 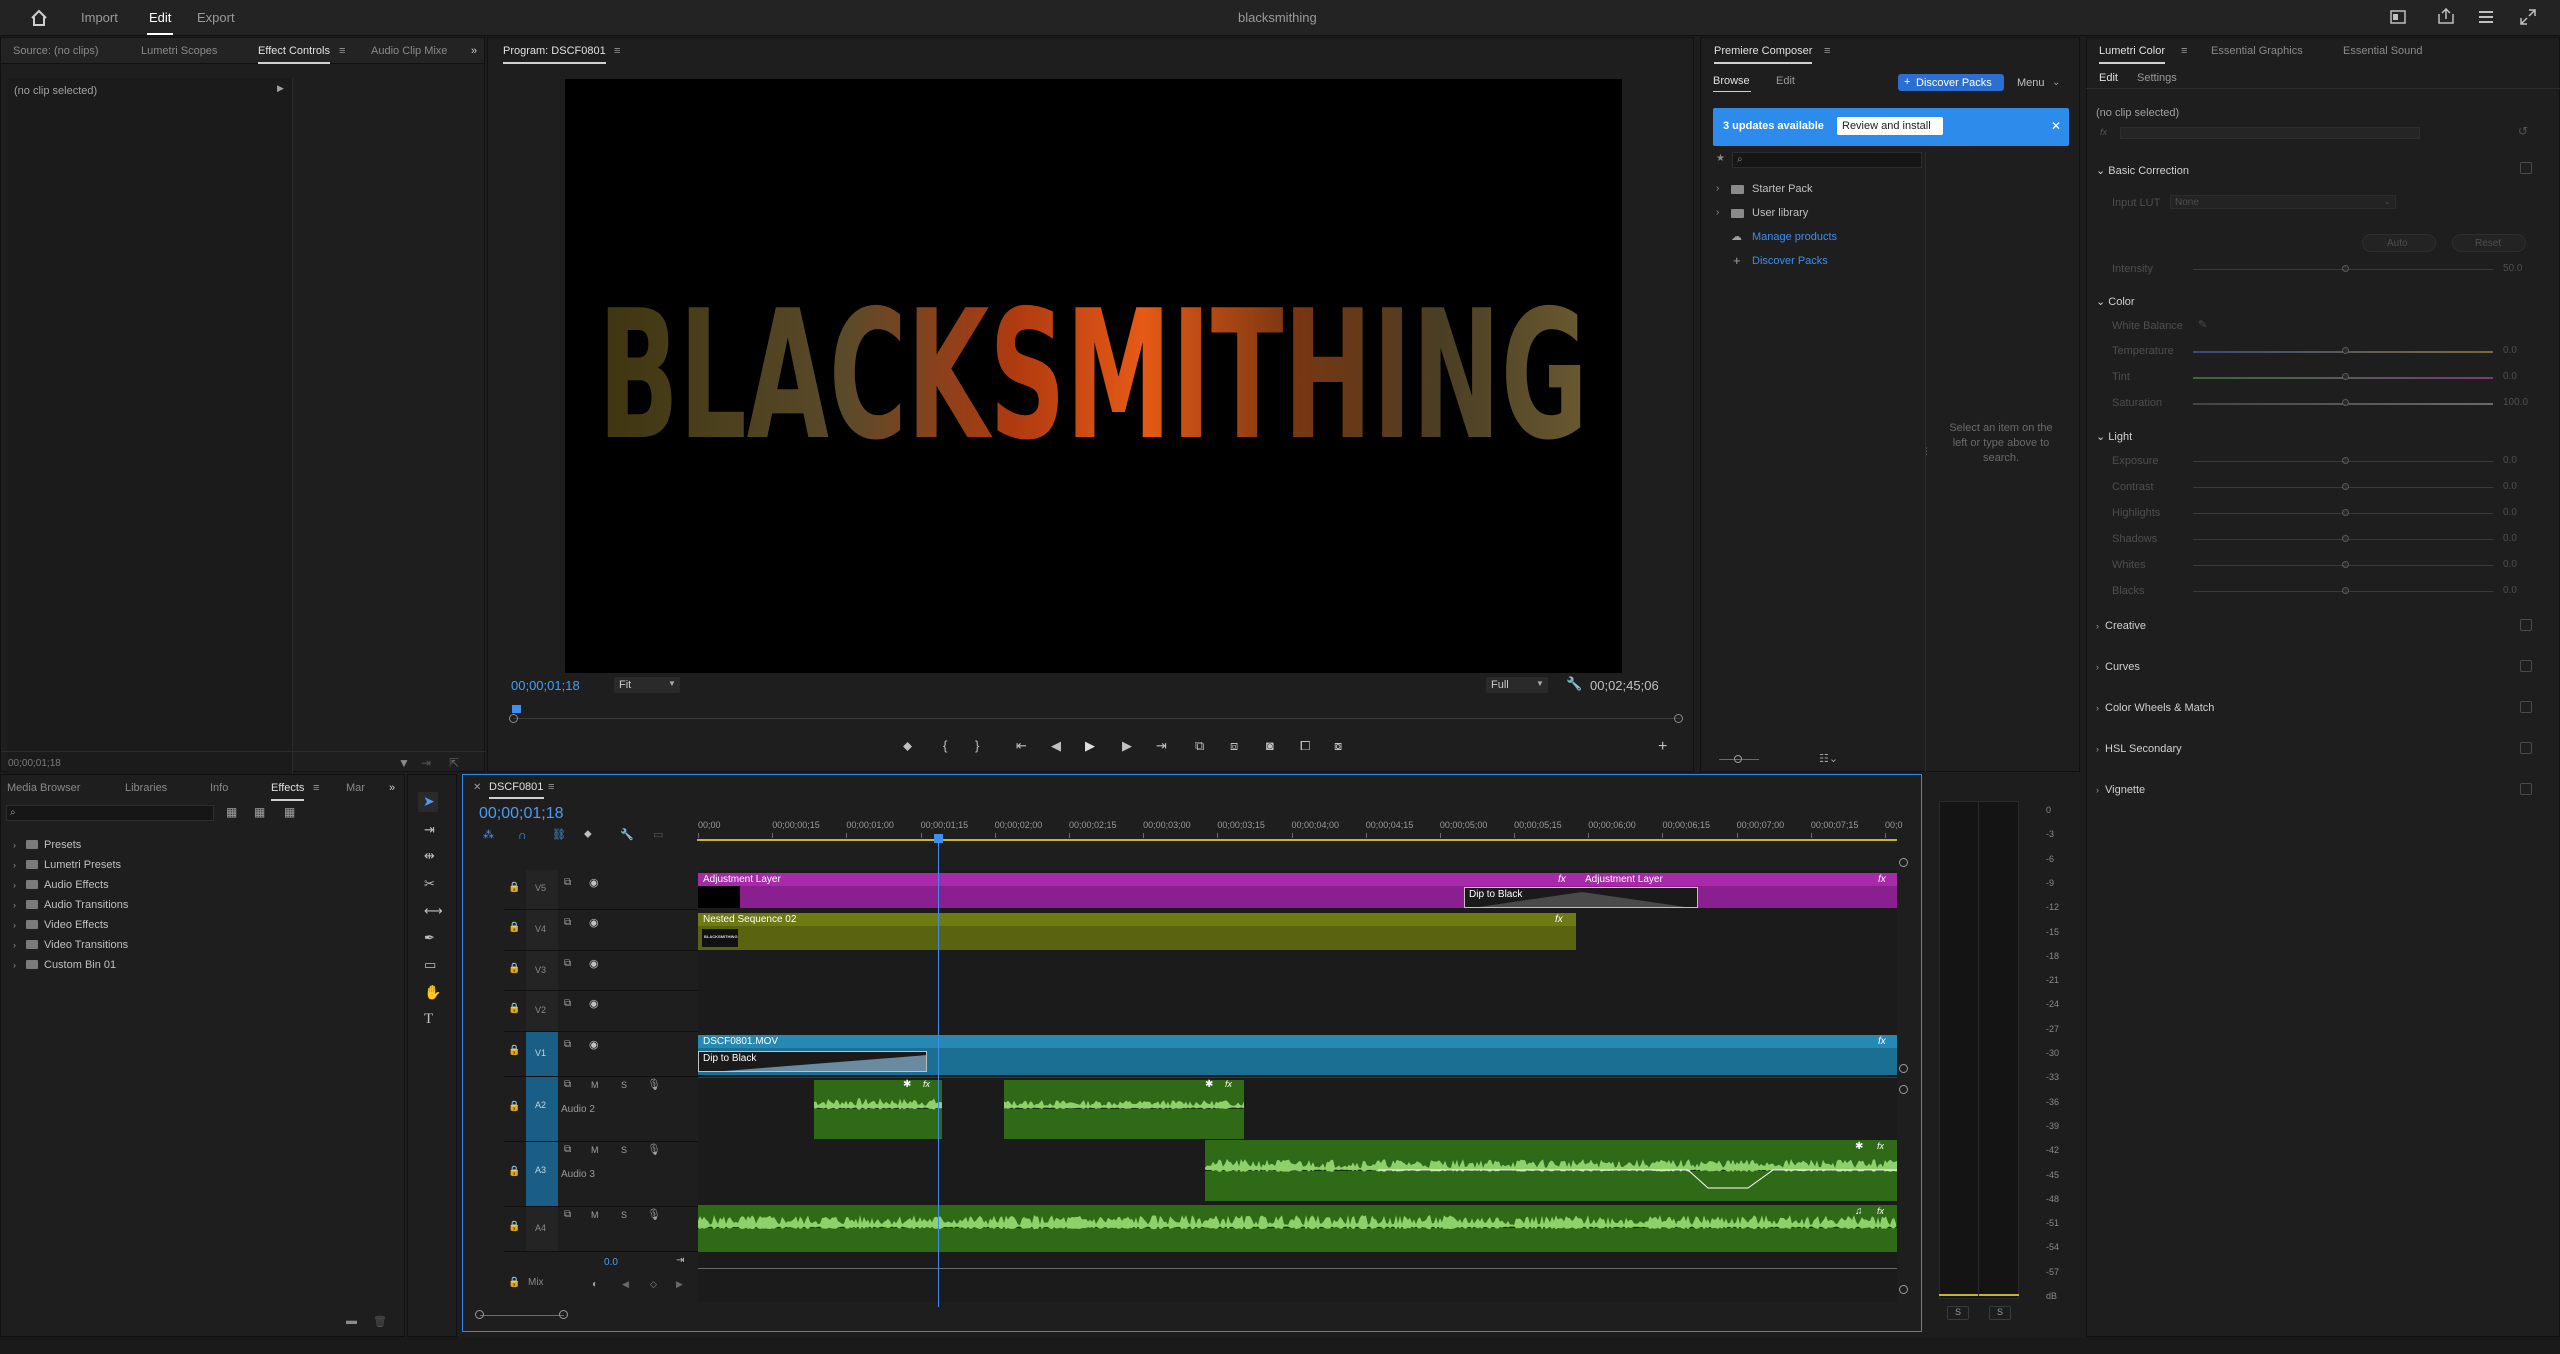 What do you see at coordinates (2139, 749) in the screenshot?
I see `section-hsl-secondary: › HSL Secondary` at bounding box center [2139, 749].